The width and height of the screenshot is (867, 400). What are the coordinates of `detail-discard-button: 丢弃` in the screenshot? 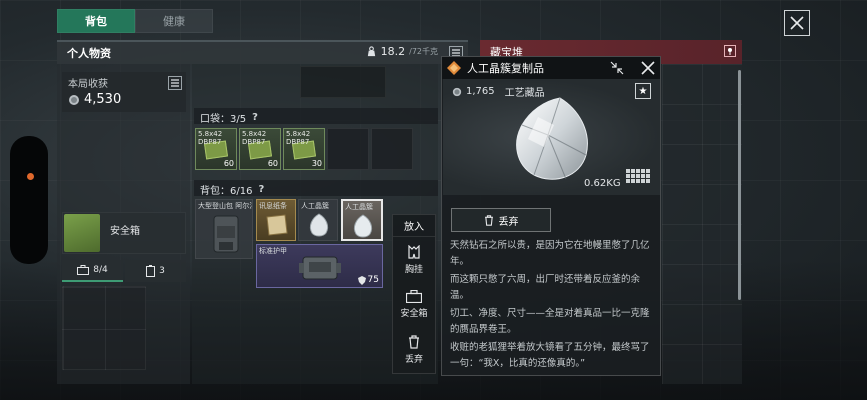 It's located at (501, 220).